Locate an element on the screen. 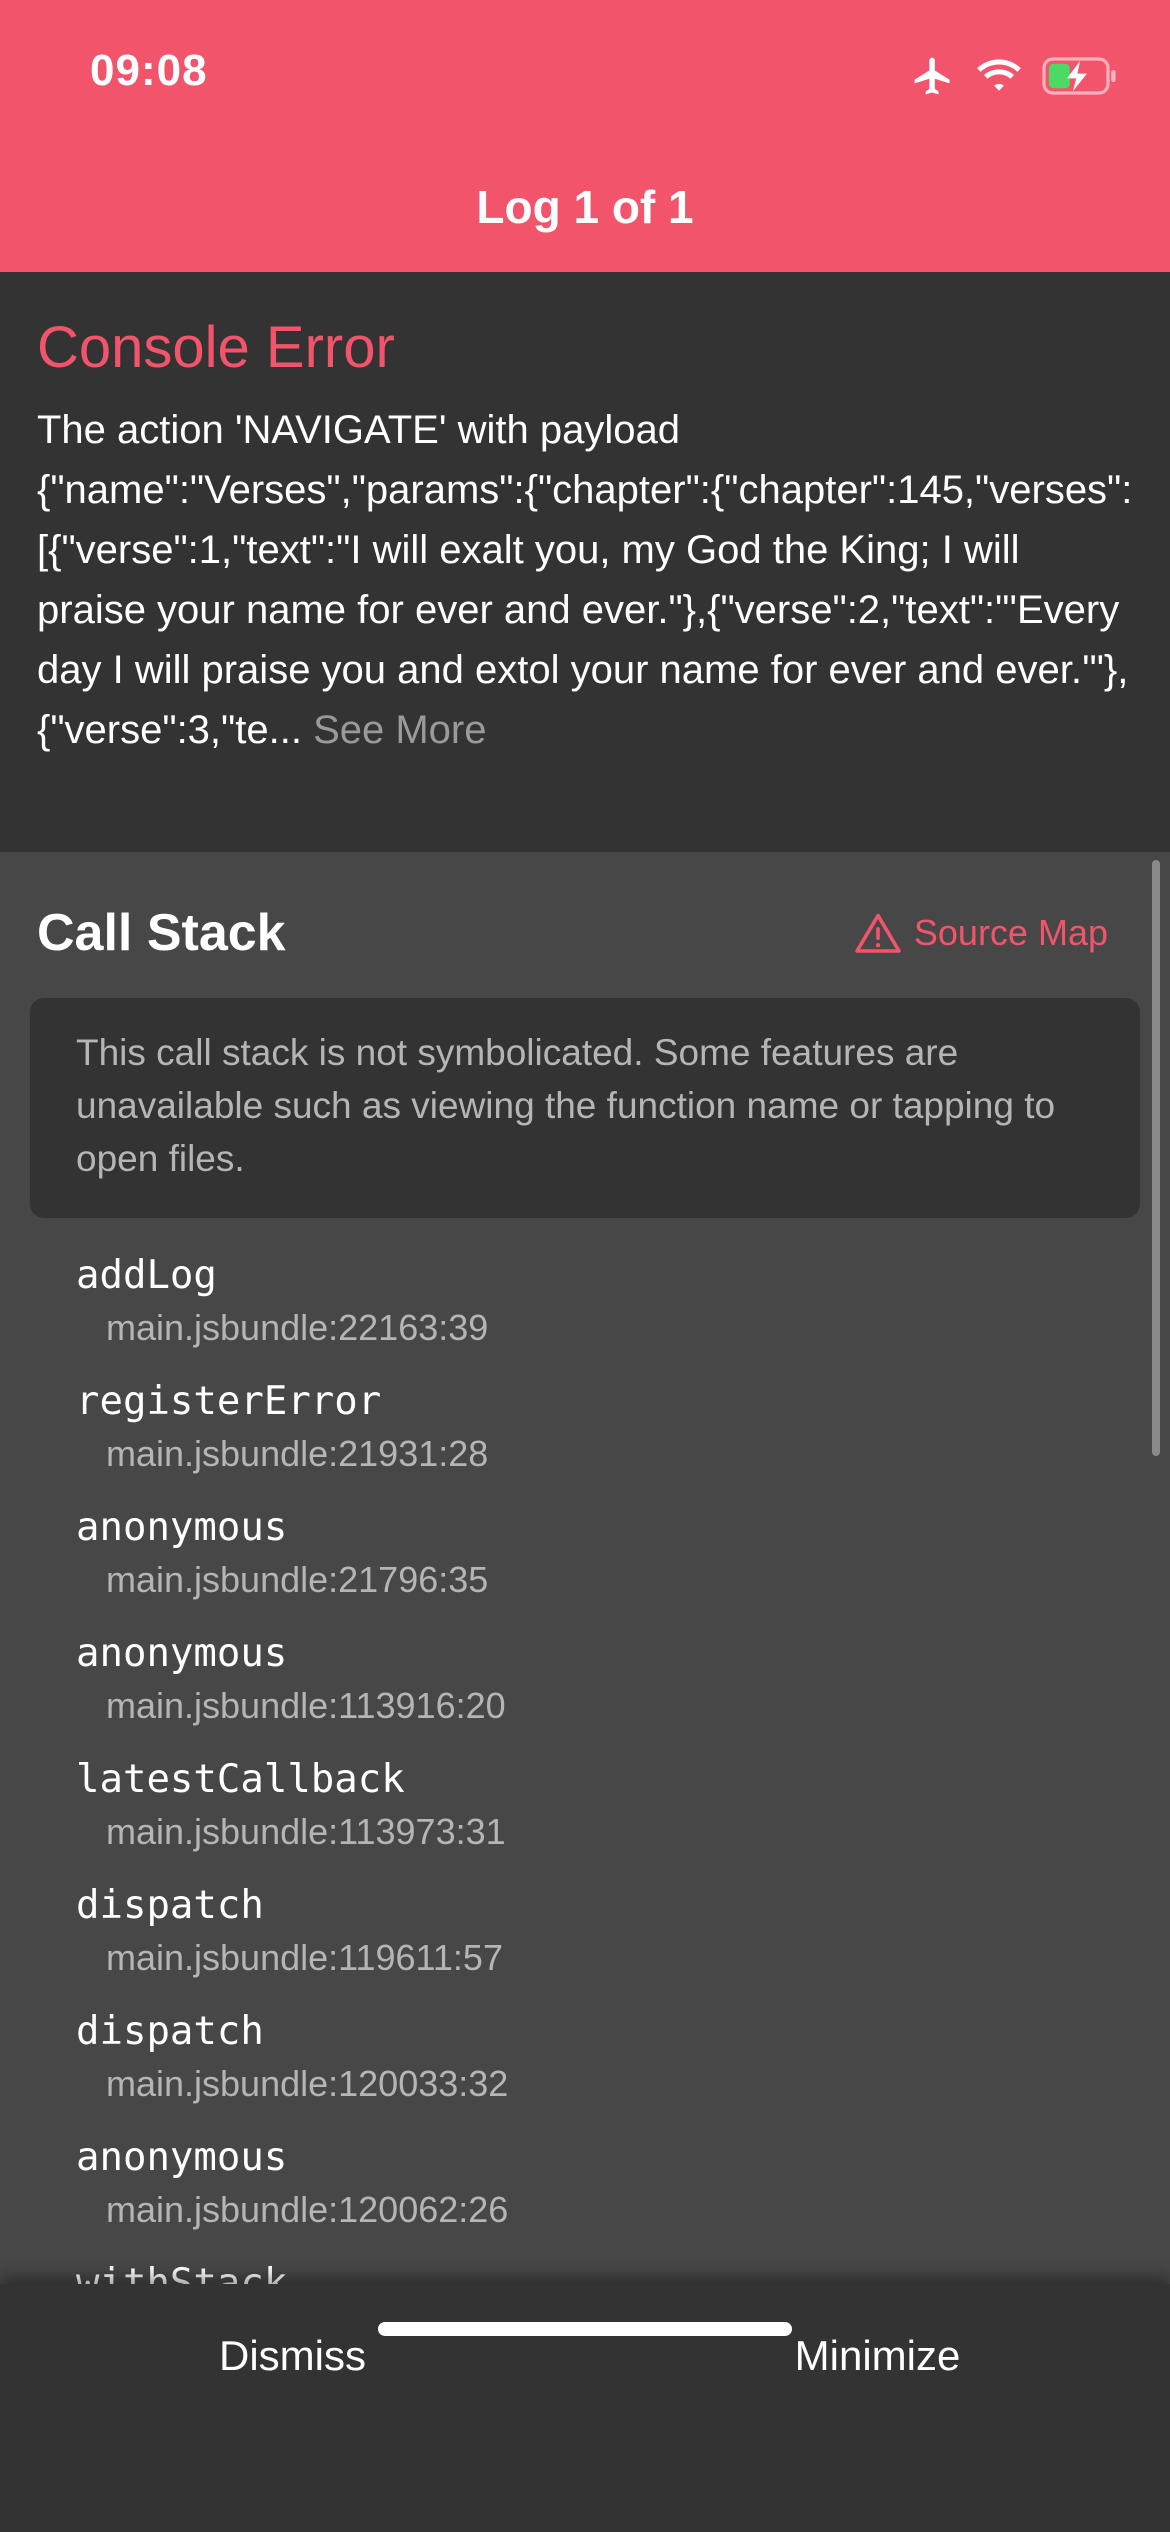 Image resolution: width=1170 pixels, height=2532 pixels. frame-location: main.jsbundle:21796:35 is located at coordinates (297, 1579).